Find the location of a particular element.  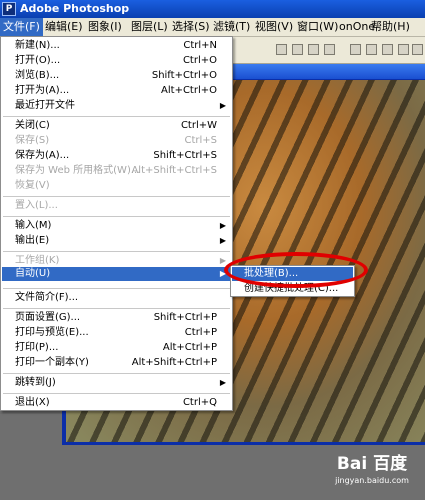

title-bar: P Adobe Photoshop is located at coordinates (212, 9).